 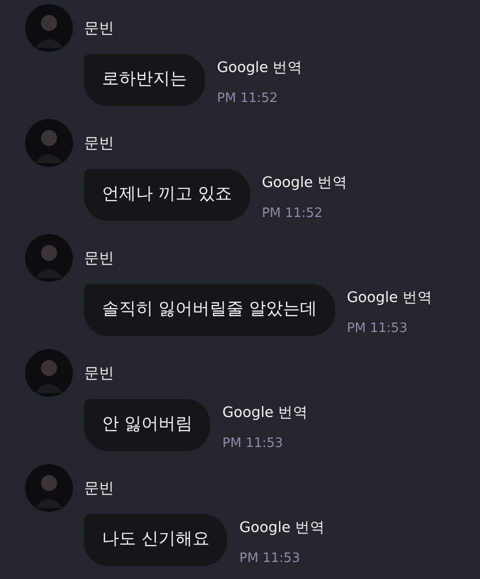 I want to click on message-bubble: 나도 신기해요, so click(x=156, y=540).